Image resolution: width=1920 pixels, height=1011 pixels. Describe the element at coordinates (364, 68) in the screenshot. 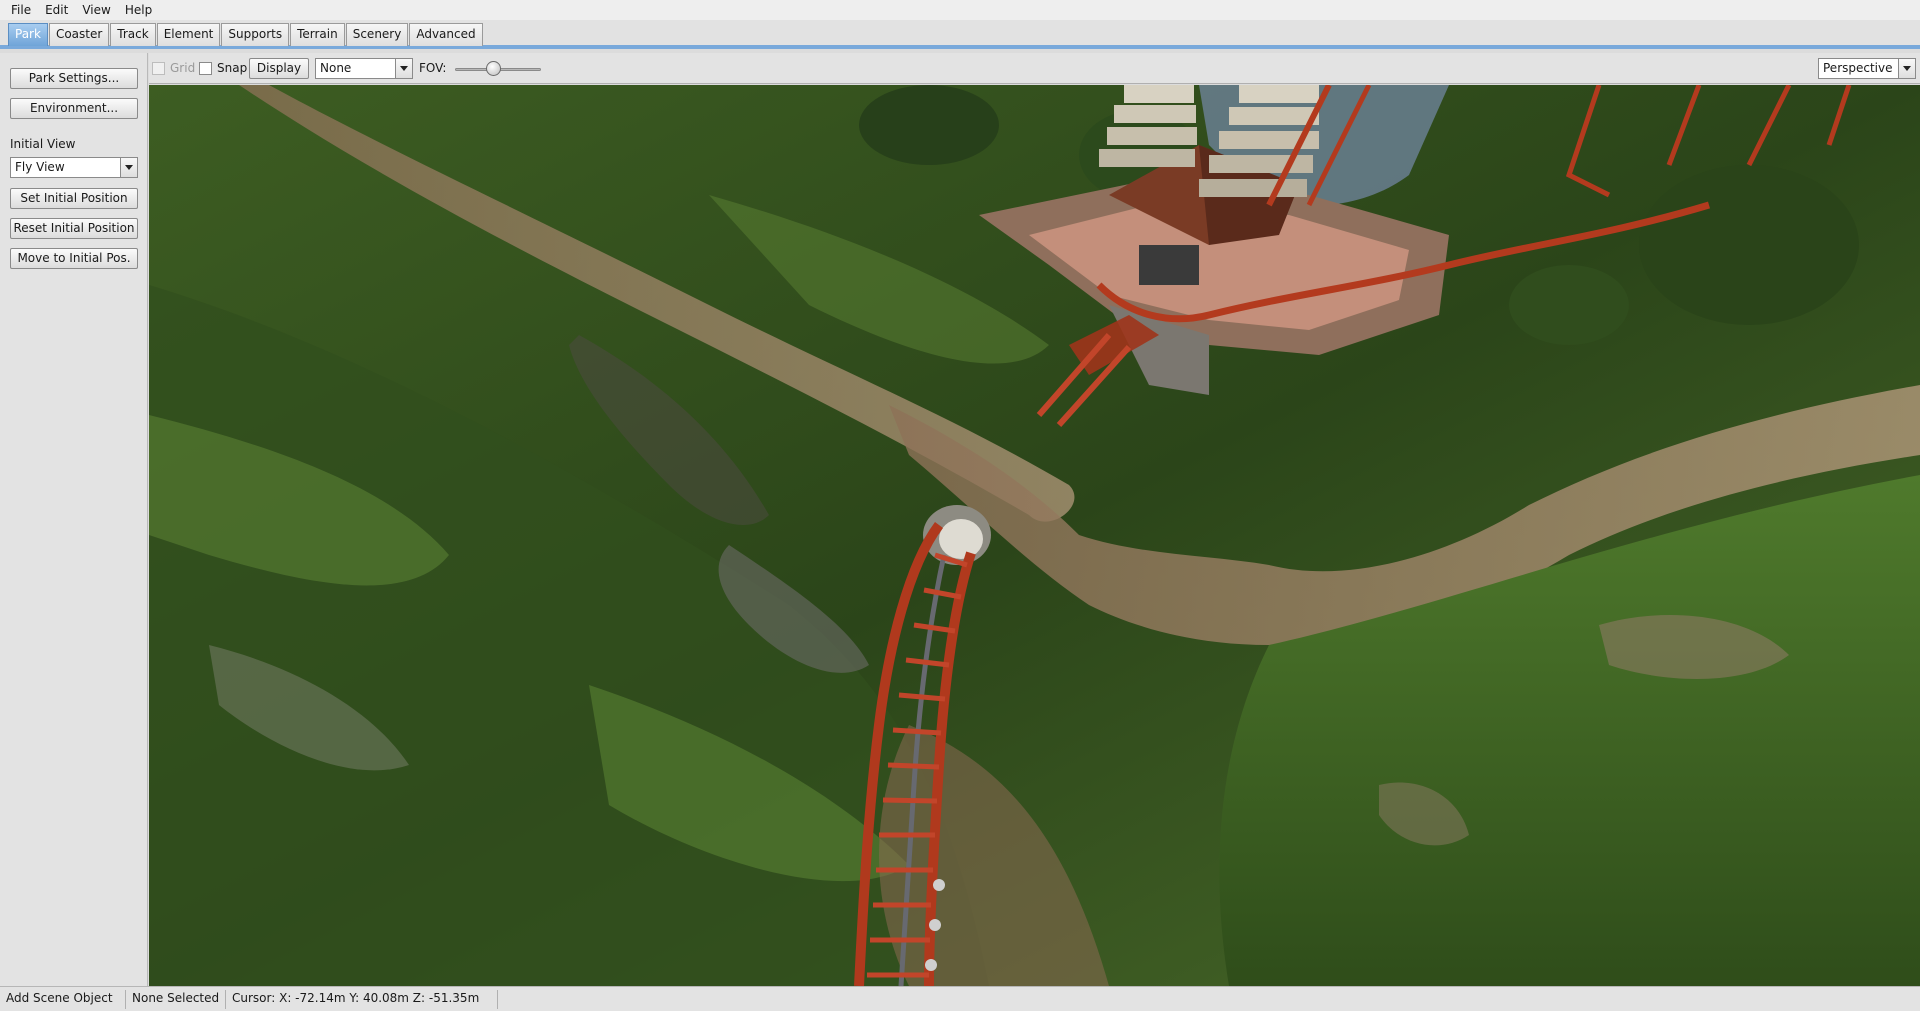

I see `display-mode-select: None` at that location.